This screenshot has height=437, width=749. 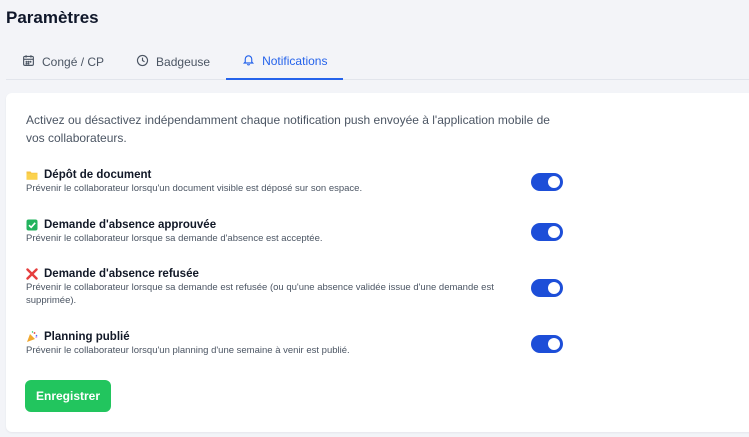 I want to click on notification-title: Dépôt de document, so click(x=98, y=175).